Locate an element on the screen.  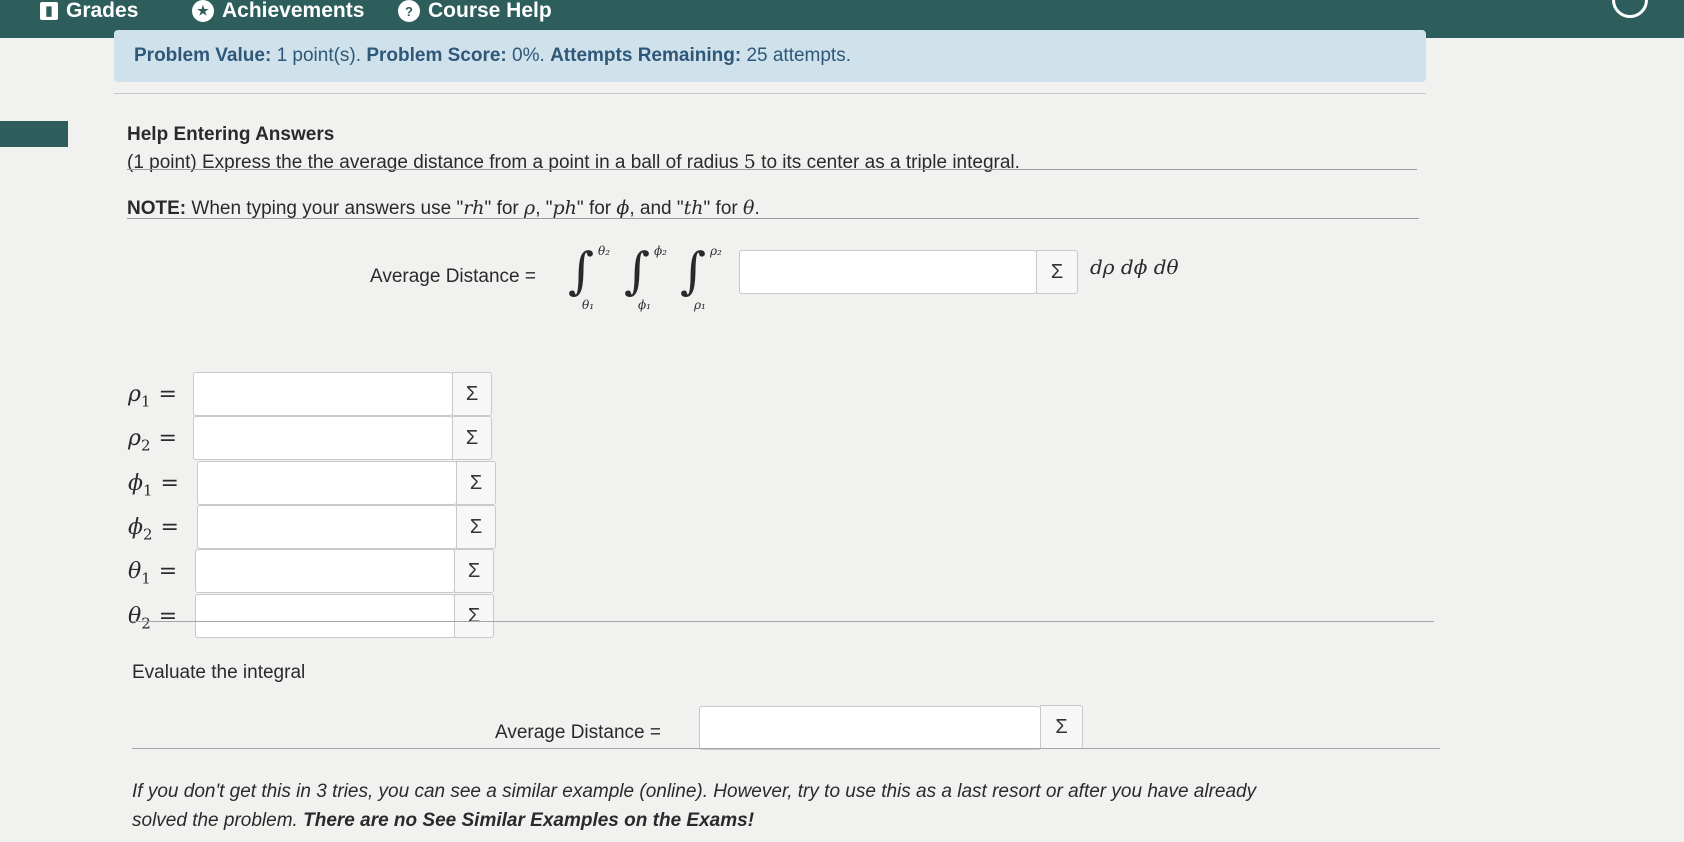
theta-lower-limit: θ₁ is located at coordinates (588, 305).